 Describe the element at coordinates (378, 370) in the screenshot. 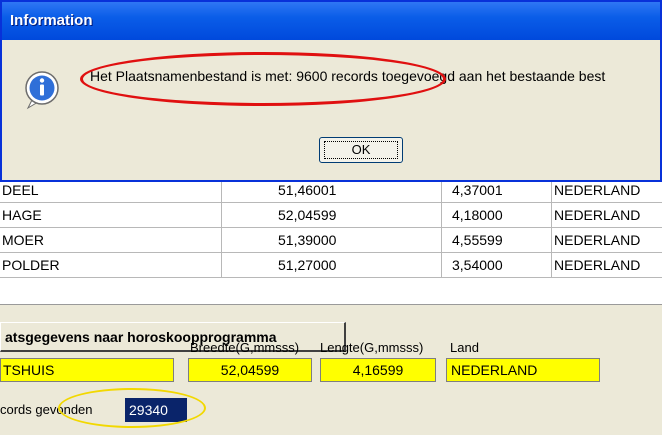

I see `lengte-field: 4,16599` at that location.